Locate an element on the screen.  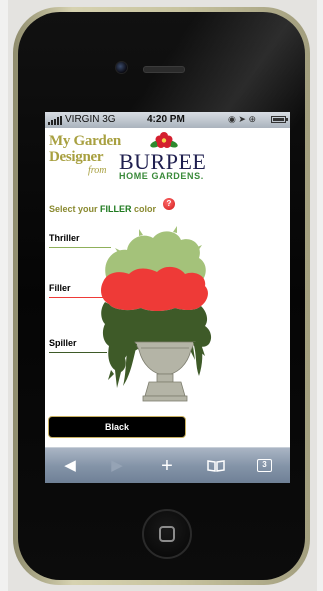
status-bar: VIRGIN 3G 4:20 PM ◉ ➤ ⊕ is located at coordinates (167, 120).